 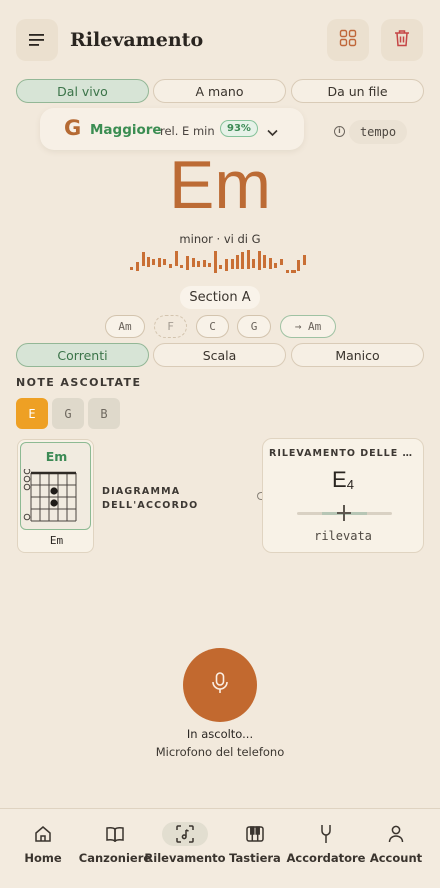 I want to click on menu-button, so click(x=37, y=40).